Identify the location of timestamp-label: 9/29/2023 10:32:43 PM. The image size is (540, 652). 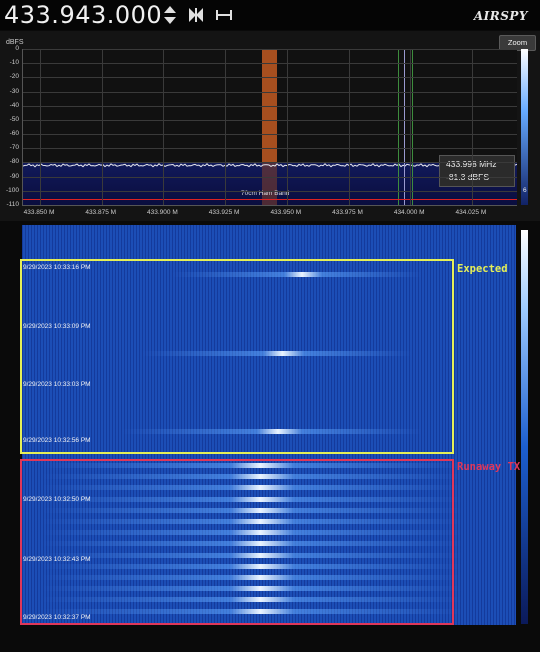
(57, 559).